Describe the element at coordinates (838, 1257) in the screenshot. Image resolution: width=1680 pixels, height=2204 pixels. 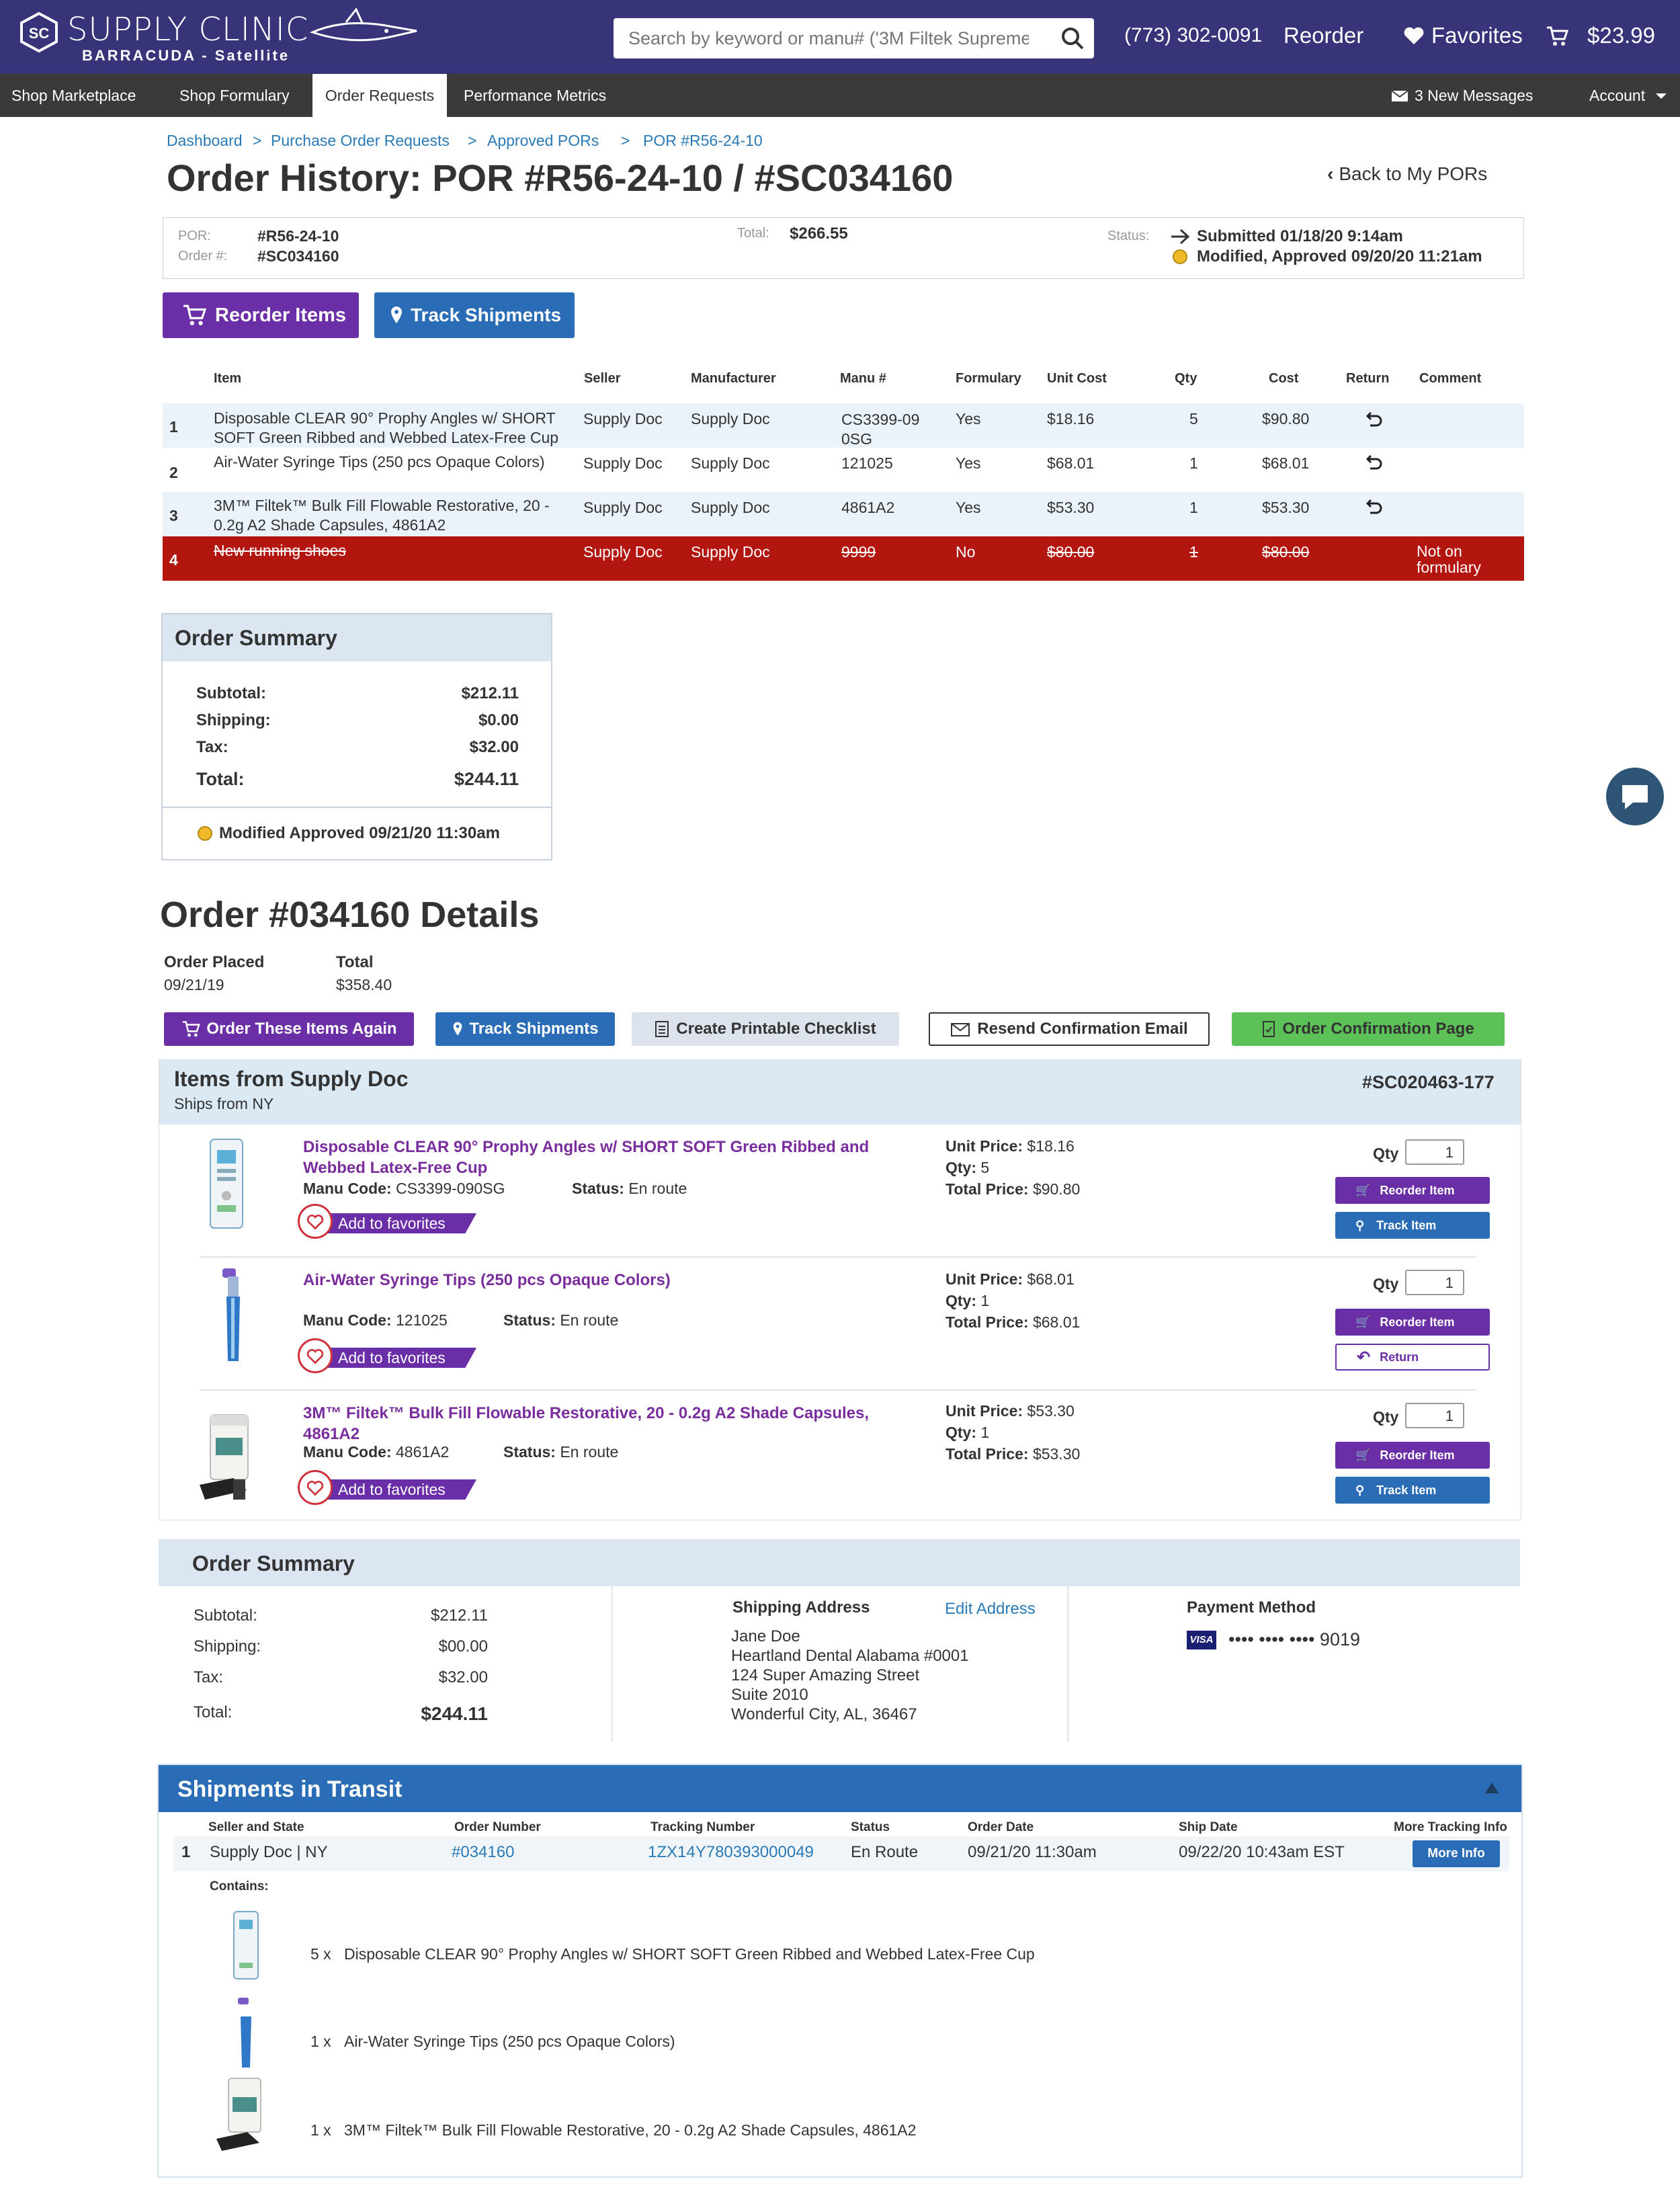
I see `divider` at that location.